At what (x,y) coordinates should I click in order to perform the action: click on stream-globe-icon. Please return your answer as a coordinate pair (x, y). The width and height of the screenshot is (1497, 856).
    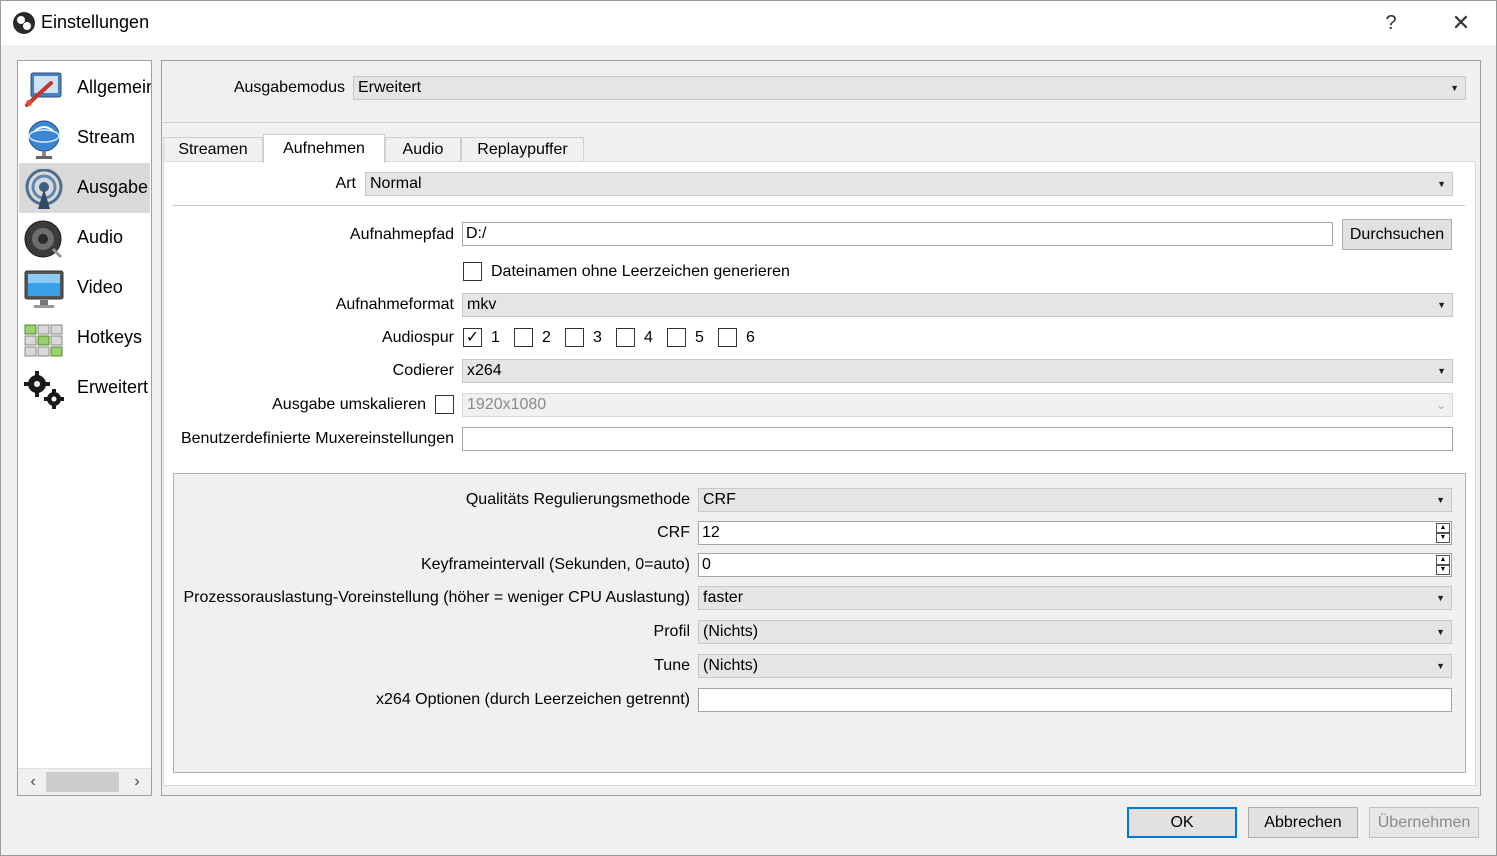
    Looking at the image, I should click on (44, 139).